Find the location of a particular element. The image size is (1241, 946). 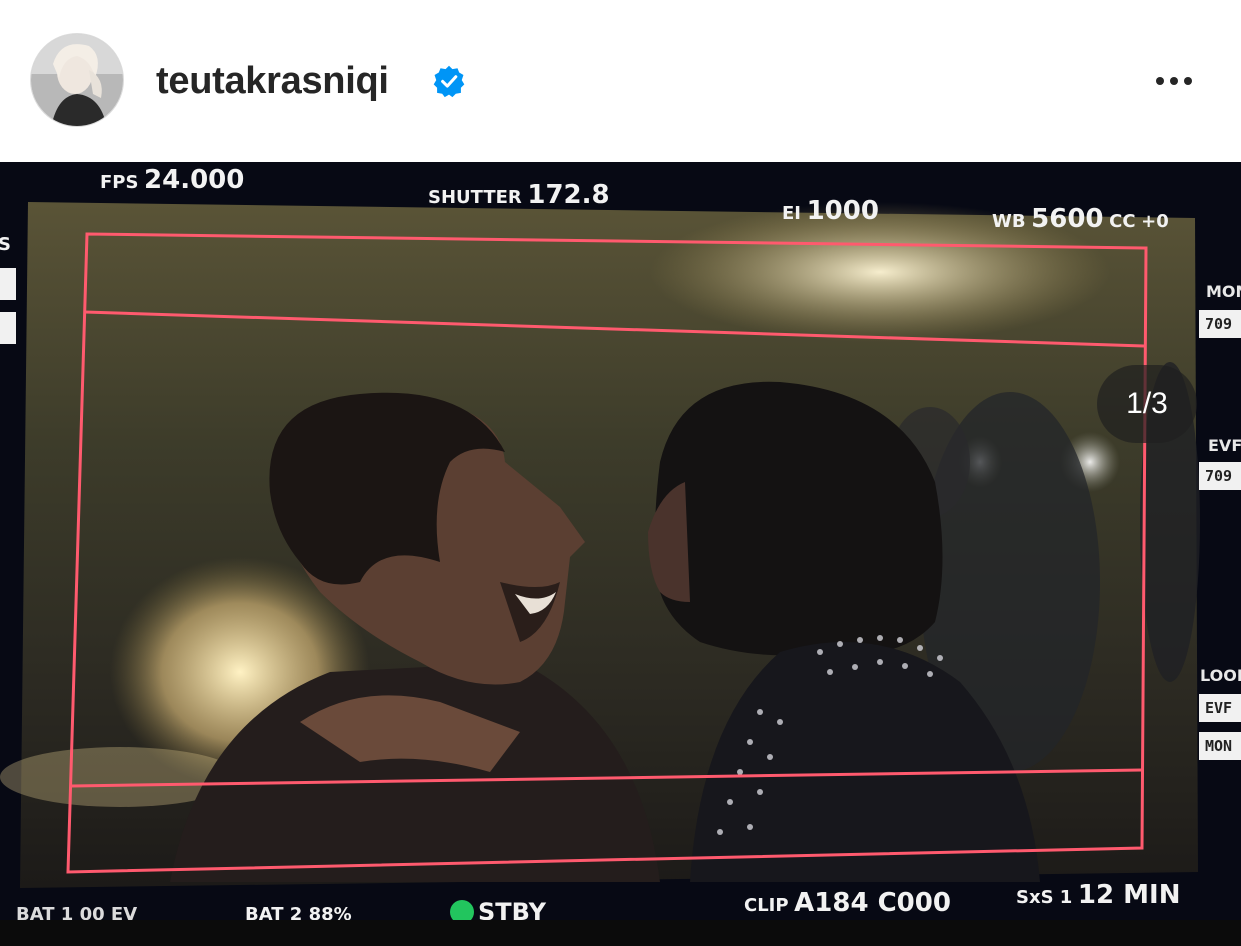

hud-shutter: SHUTTER 172.8 is located at coordinates (519, 195).